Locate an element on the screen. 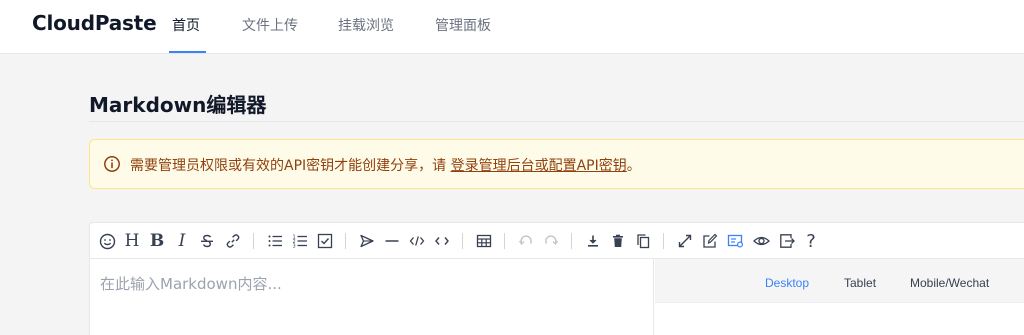 Image resolution: width=1024 pixels, height=335 pixels. undo-icon is located at coordinates (526, 241).